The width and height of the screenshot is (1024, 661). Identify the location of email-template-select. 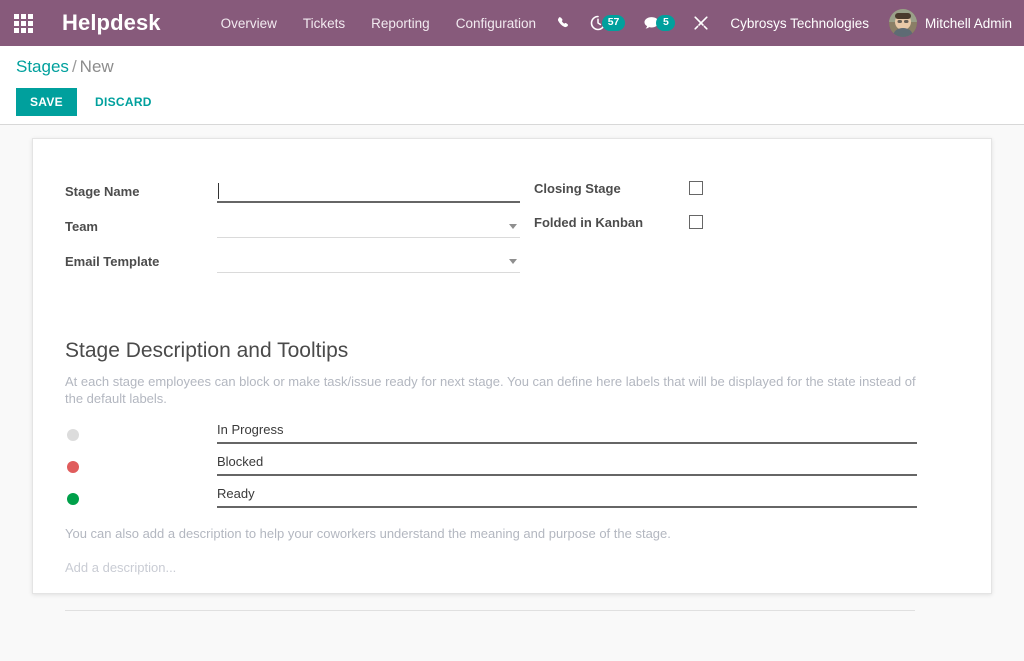
(368, 261).